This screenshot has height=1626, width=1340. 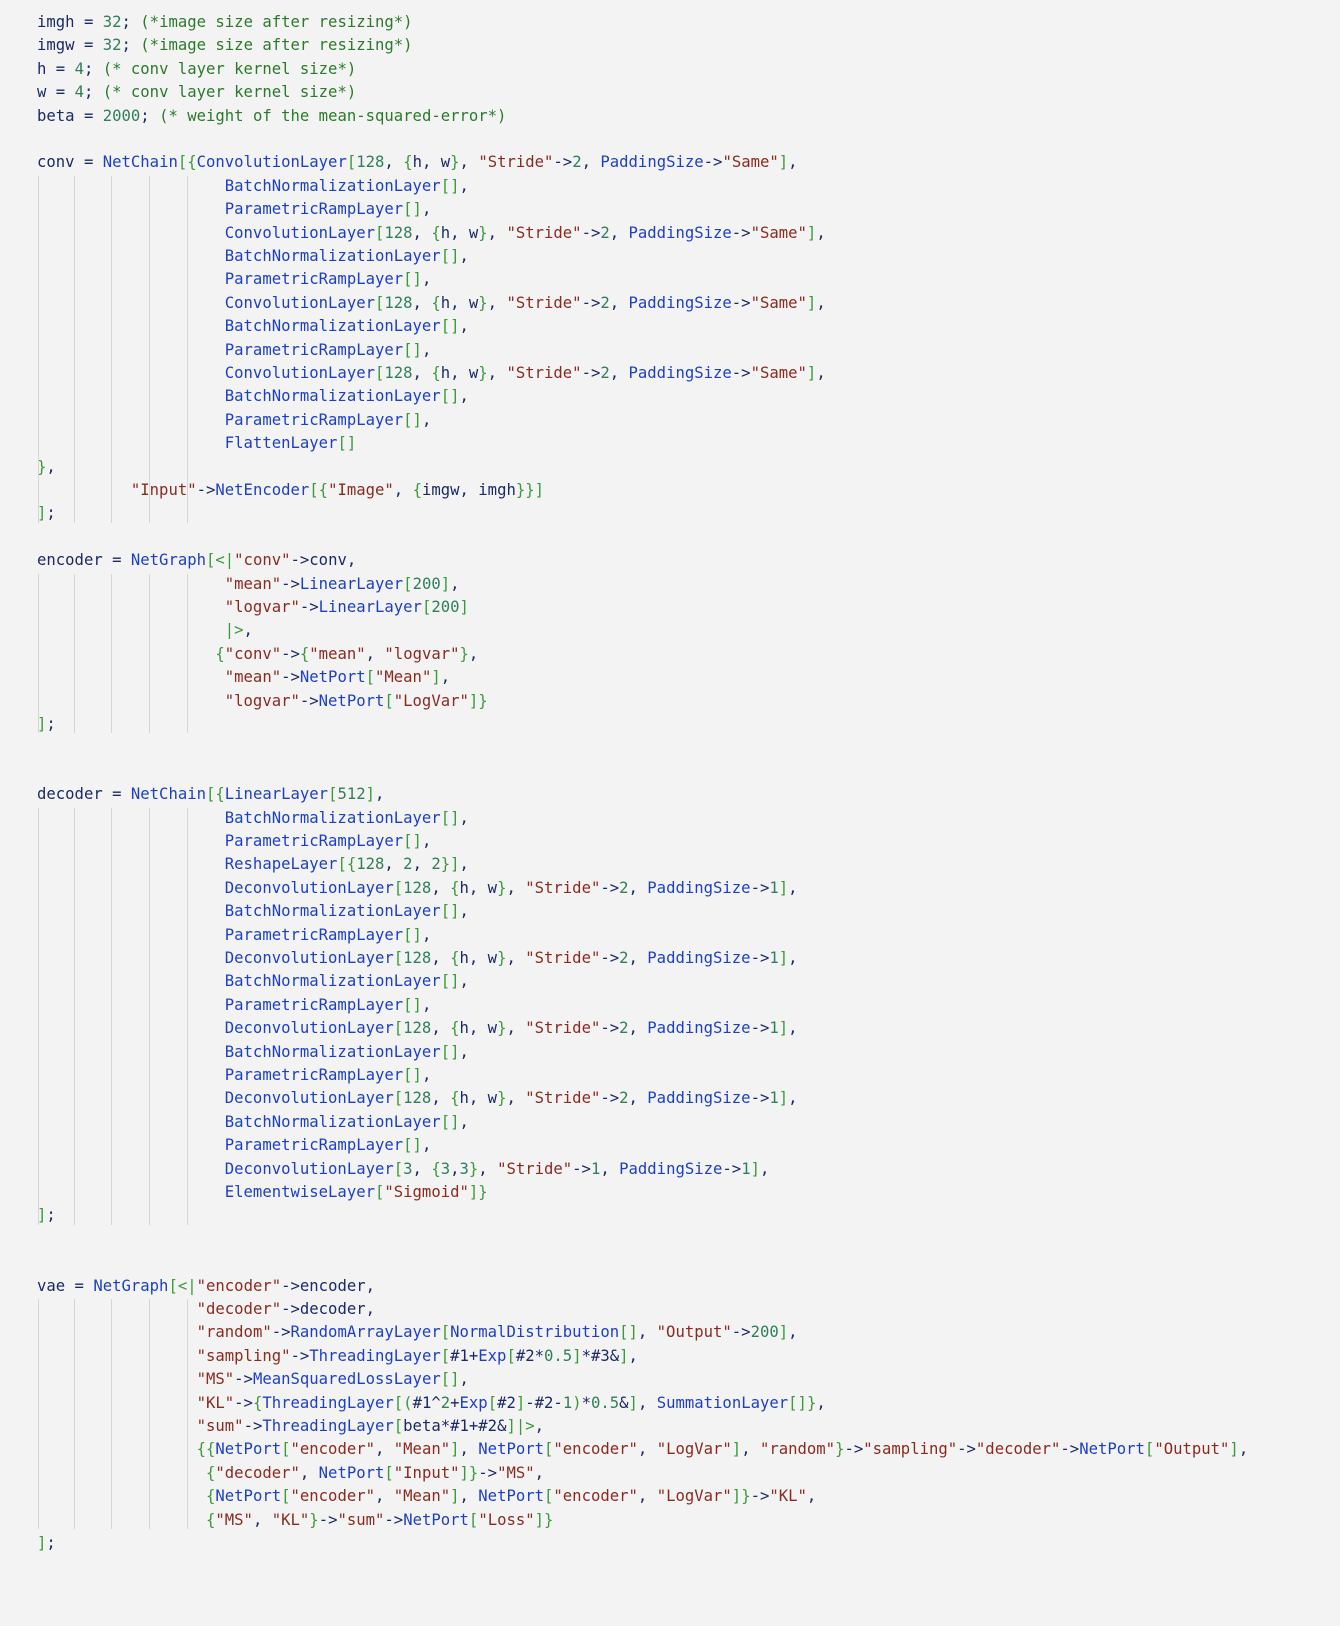 I want to click on code-token: "Stride", so click(x=563, y=1028).